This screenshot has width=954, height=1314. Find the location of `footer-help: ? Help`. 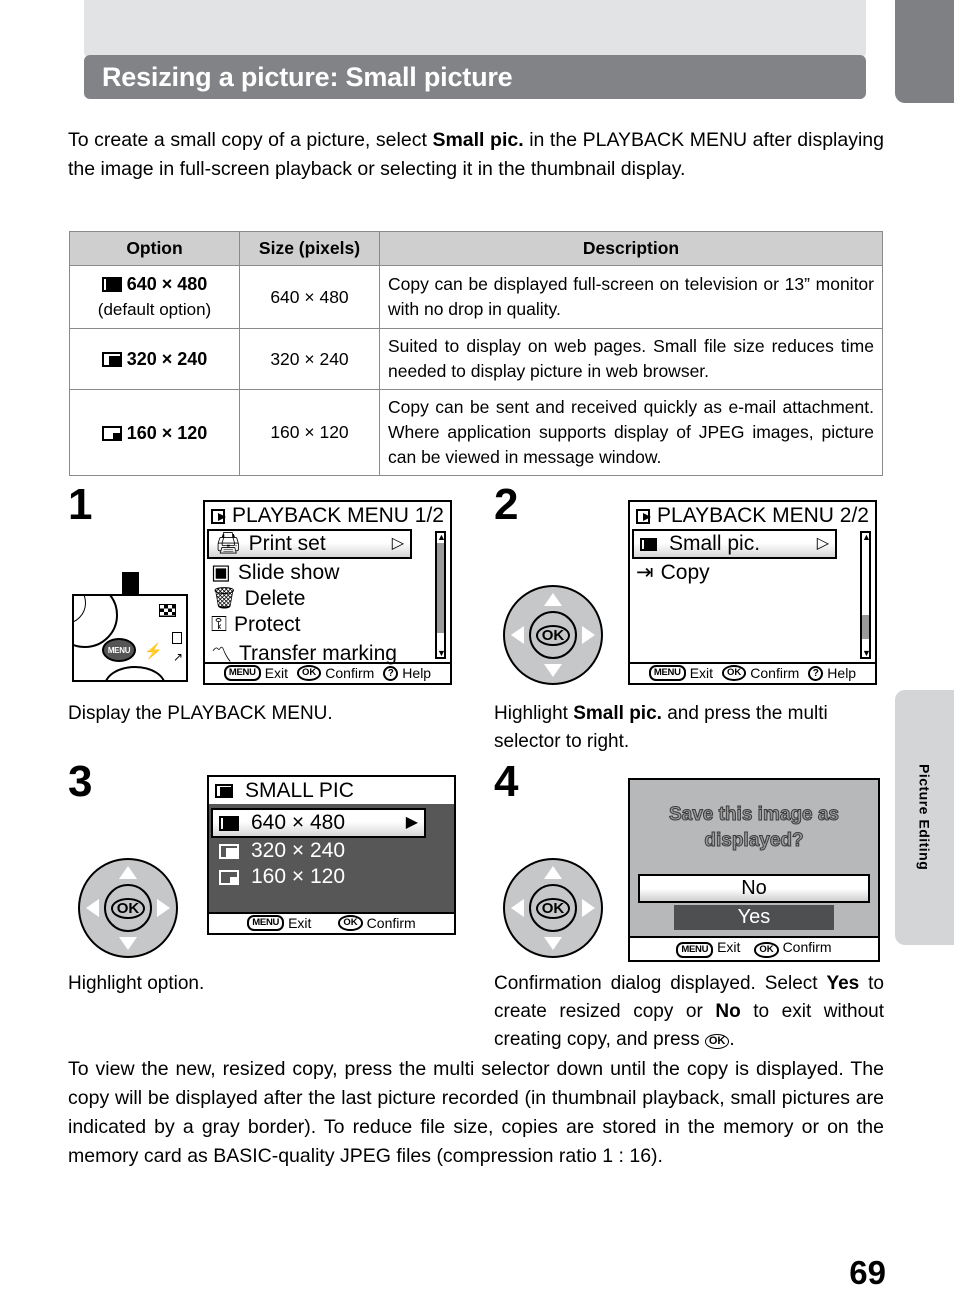

footer-help: ? Help is located at coordinates (832, 673).